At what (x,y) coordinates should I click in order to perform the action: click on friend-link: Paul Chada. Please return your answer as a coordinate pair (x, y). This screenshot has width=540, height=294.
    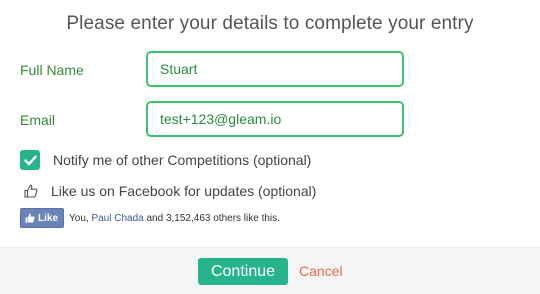
    Looking at the image, I should click on (117, 218).